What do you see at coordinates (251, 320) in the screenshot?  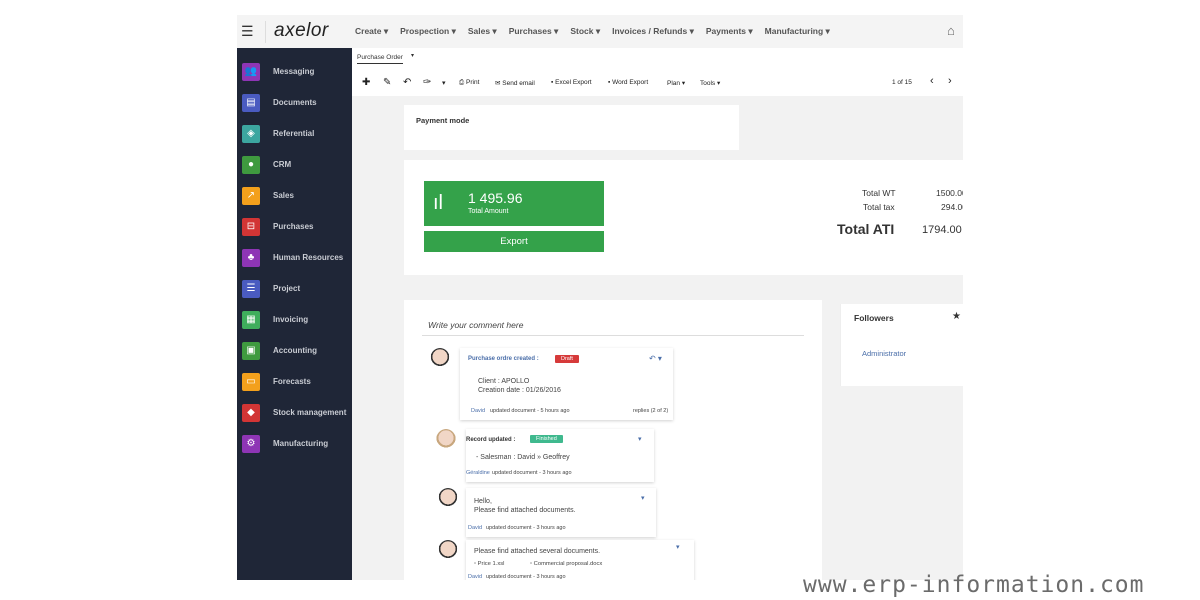 I see `invoice-icon: ▦` at bounding box center [251, 320].